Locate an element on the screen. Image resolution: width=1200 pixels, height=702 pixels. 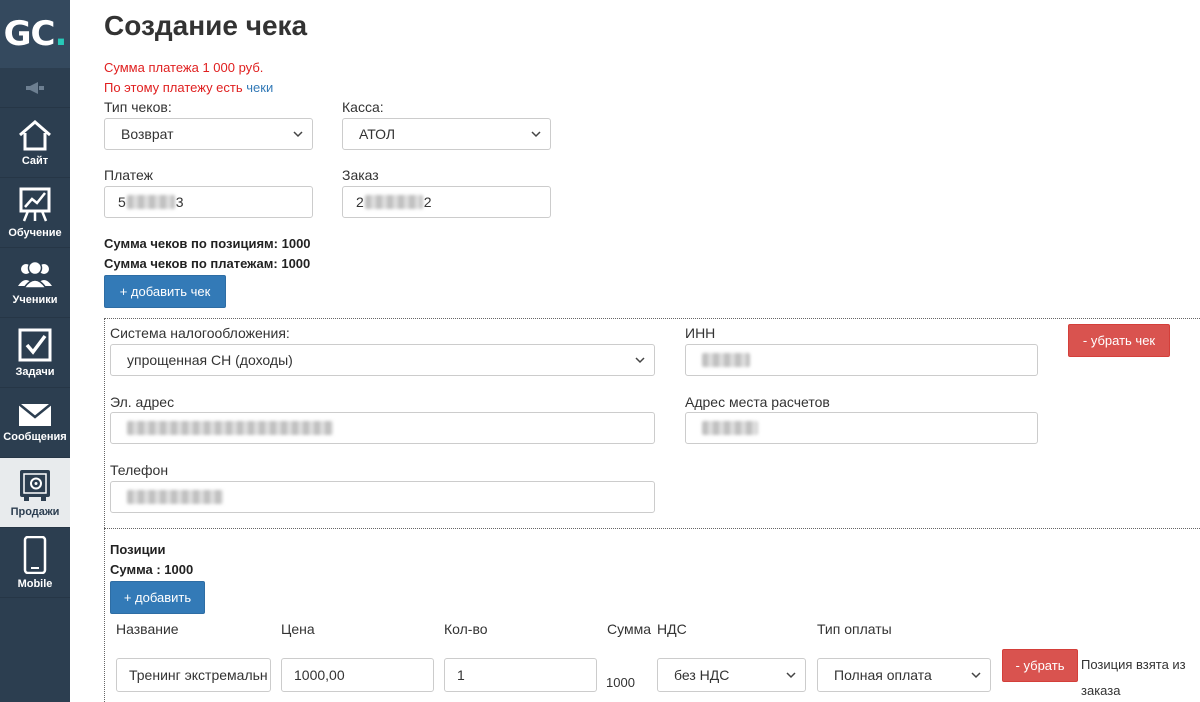
logo-text: GC is located at coordinates (29, 34).